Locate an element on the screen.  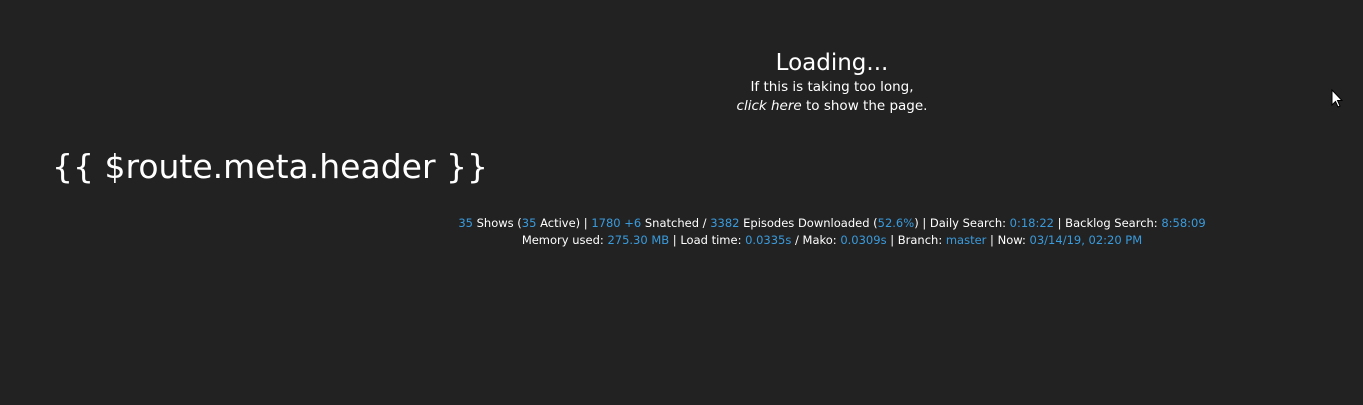
loading-message-2: click here to show the page. is located at coordinates (832, 106).